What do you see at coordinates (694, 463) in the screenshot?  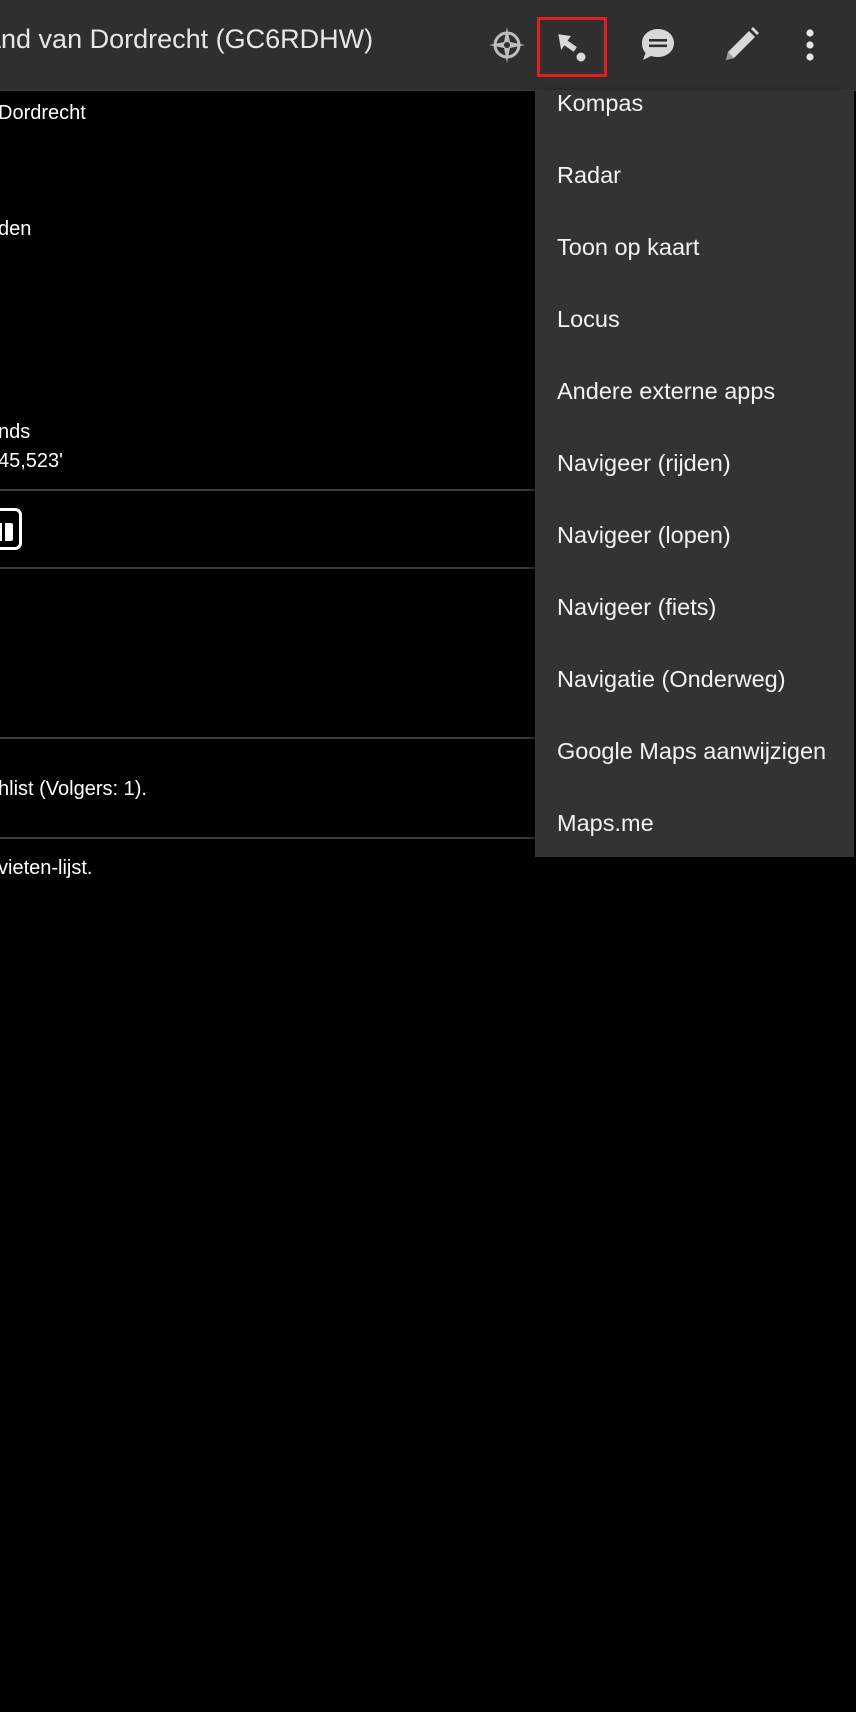 I see `menu-item-navigate-driving: Navigeer (rijden)` at bounding box center [694, 463].